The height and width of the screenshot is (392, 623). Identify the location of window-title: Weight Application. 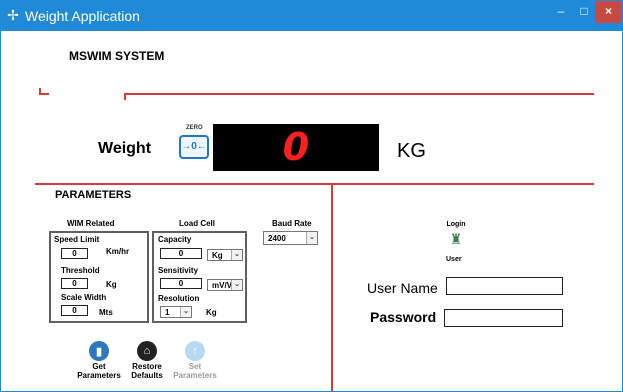
(82, 16).